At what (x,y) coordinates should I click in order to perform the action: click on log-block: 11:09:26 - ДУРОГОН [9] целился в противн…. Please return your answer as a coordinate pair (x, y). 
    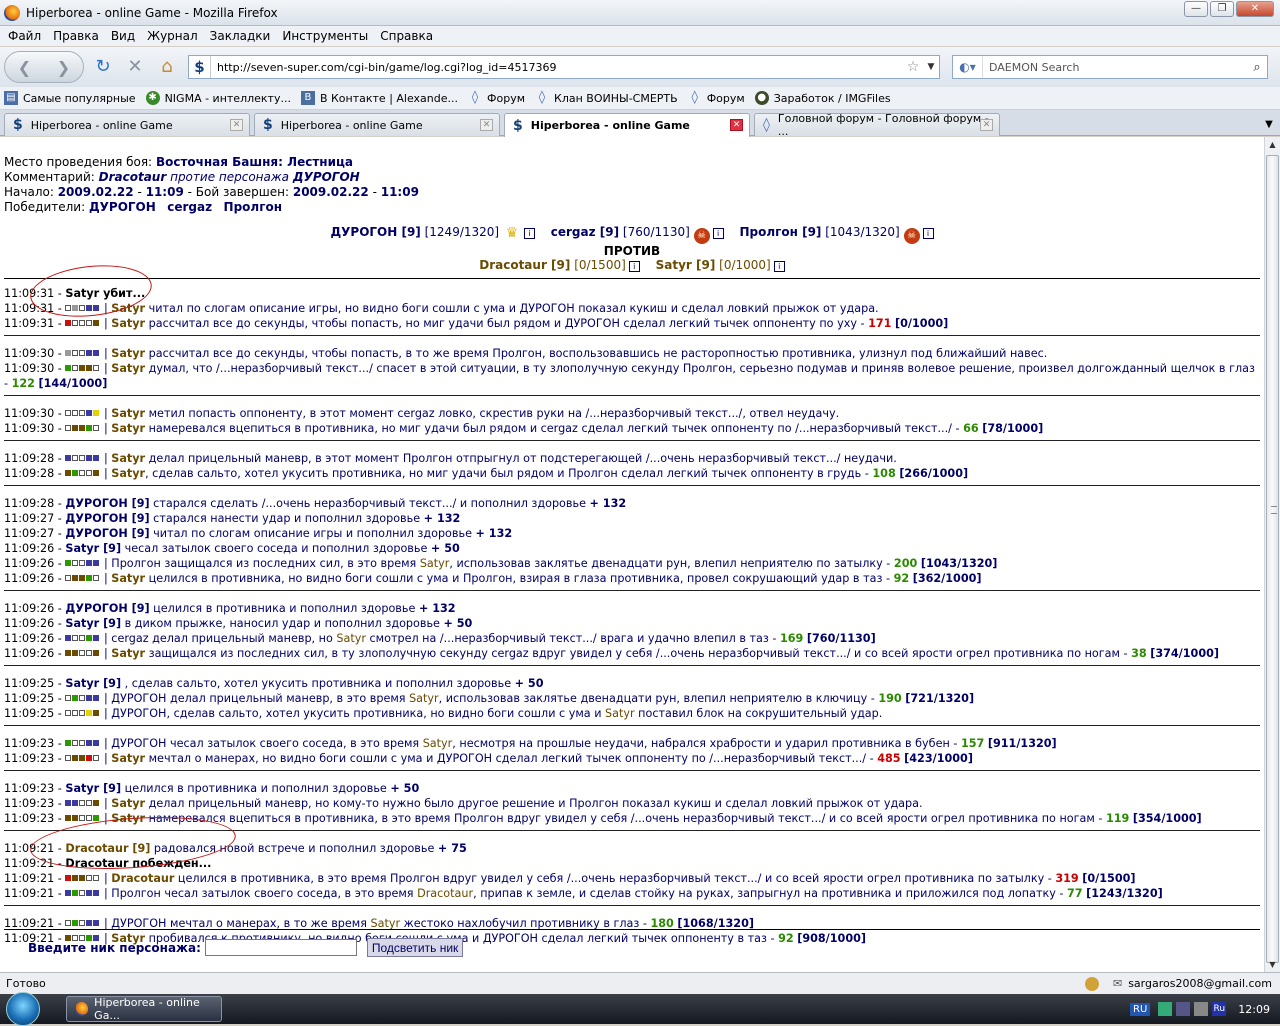
    Looking at the image, I should click on (632, 633).